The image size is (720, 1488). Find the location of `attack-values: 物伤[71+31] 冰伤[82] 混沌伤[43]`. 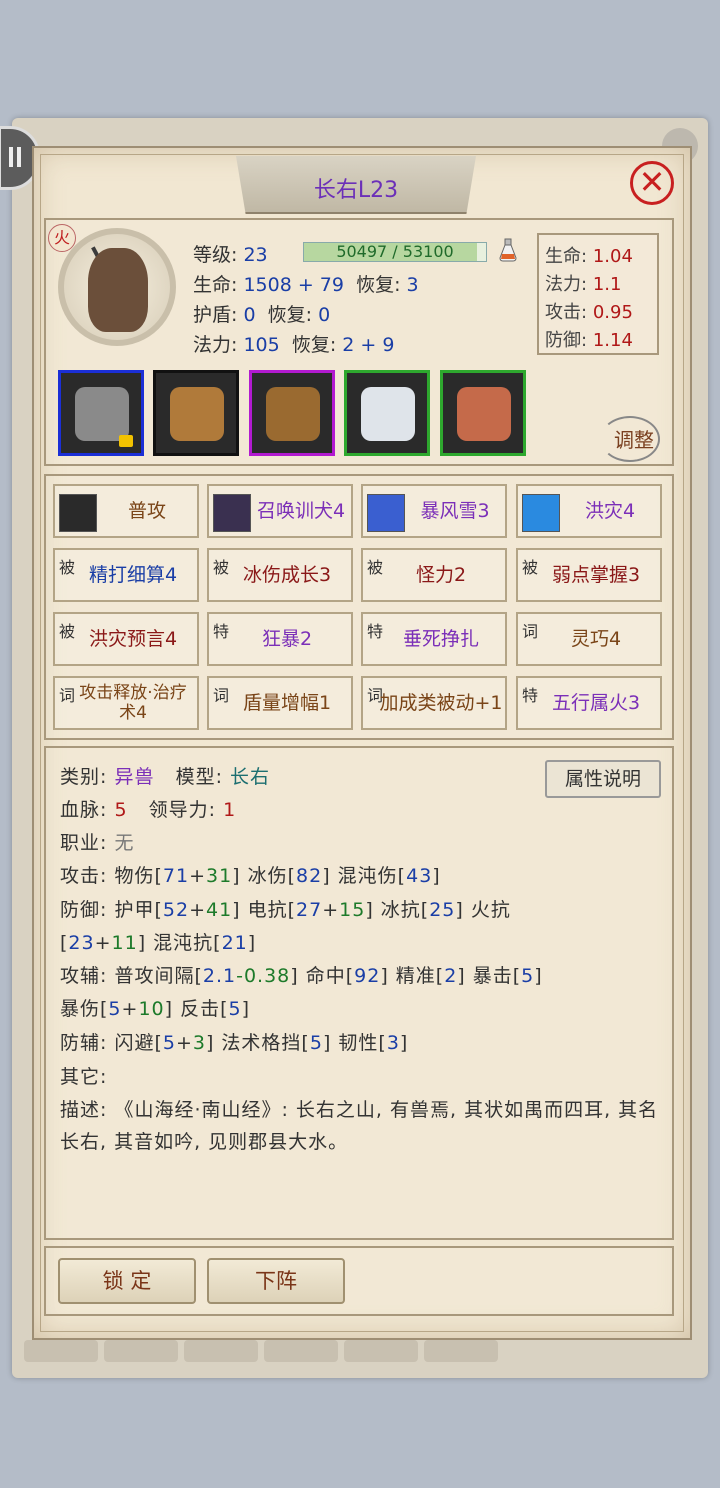

attack-values: 物伤[71+31] 冰伤[82] 混沌伤[43] is located at coordinates (277, 876).